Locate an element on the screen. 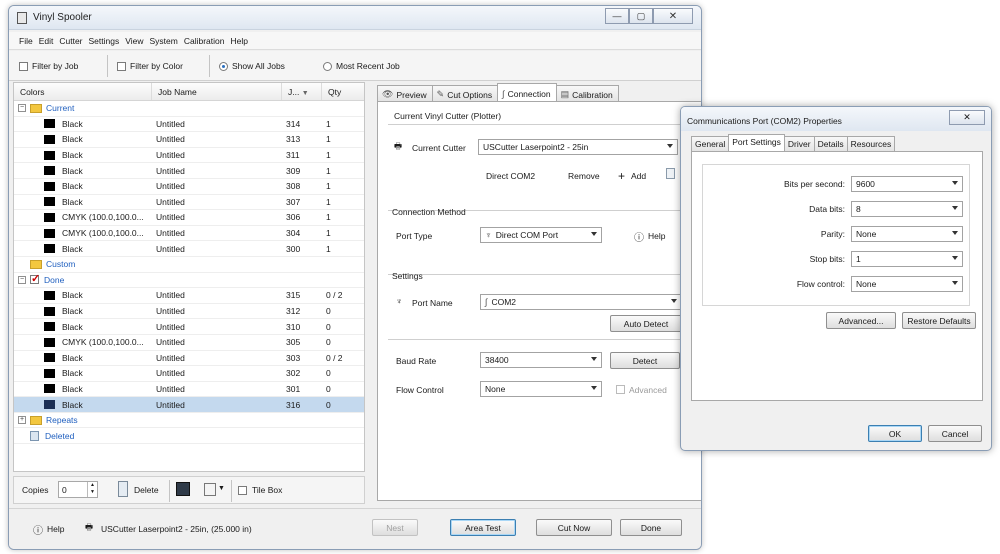  ok-button: OK is located at coordinates (895, 433).